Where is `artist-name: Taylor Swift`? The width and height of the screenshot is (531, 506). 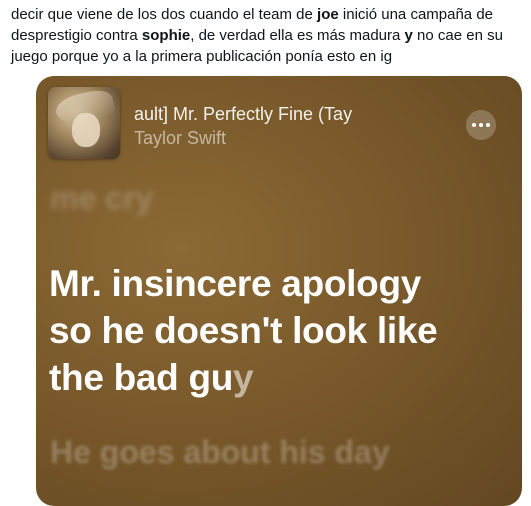 artist-name: Taylor Swift is located at coordinates (180, 138).